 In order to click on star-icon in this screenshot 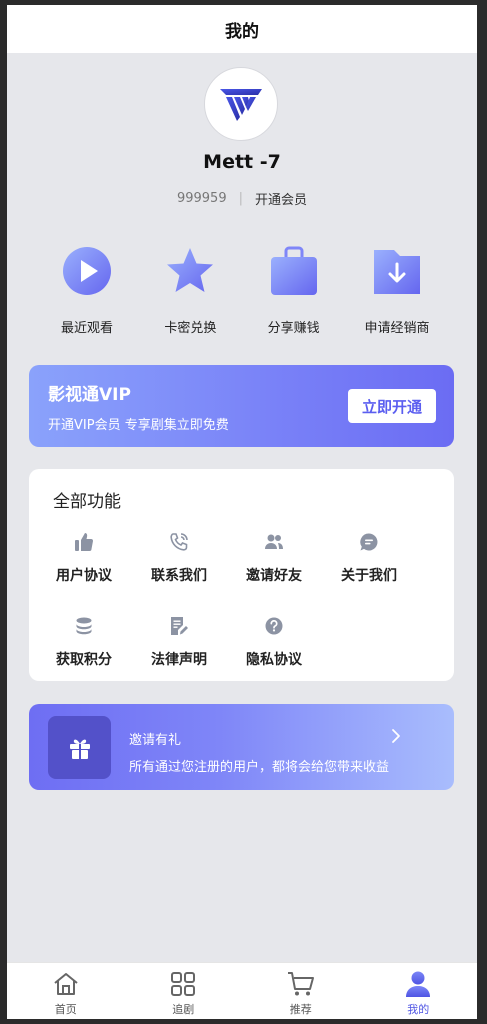, I will do `click(190, 270)`.